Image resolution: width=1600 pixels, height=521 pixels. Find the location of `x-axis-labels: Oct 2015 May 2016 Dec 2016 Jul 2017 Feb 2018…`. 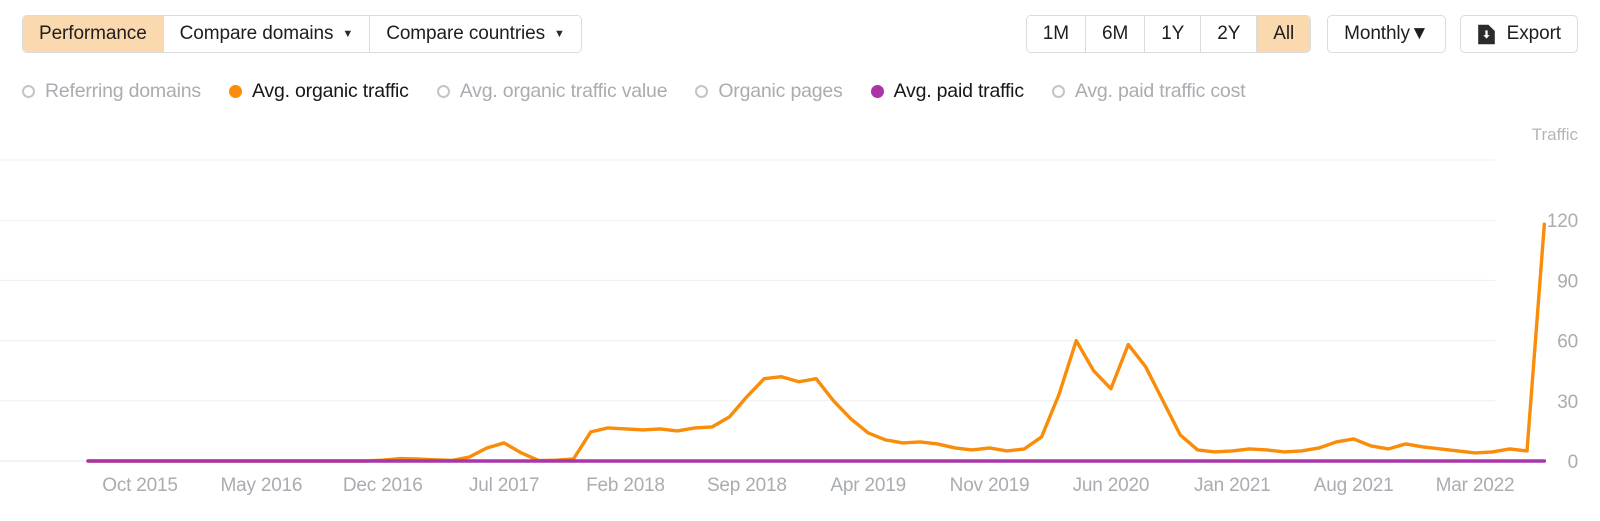

x-axis-labels: Oct 2015 May 2016 Dec 2016 Jul 2017 Feb 2018… is located at coordinates (808, 485).